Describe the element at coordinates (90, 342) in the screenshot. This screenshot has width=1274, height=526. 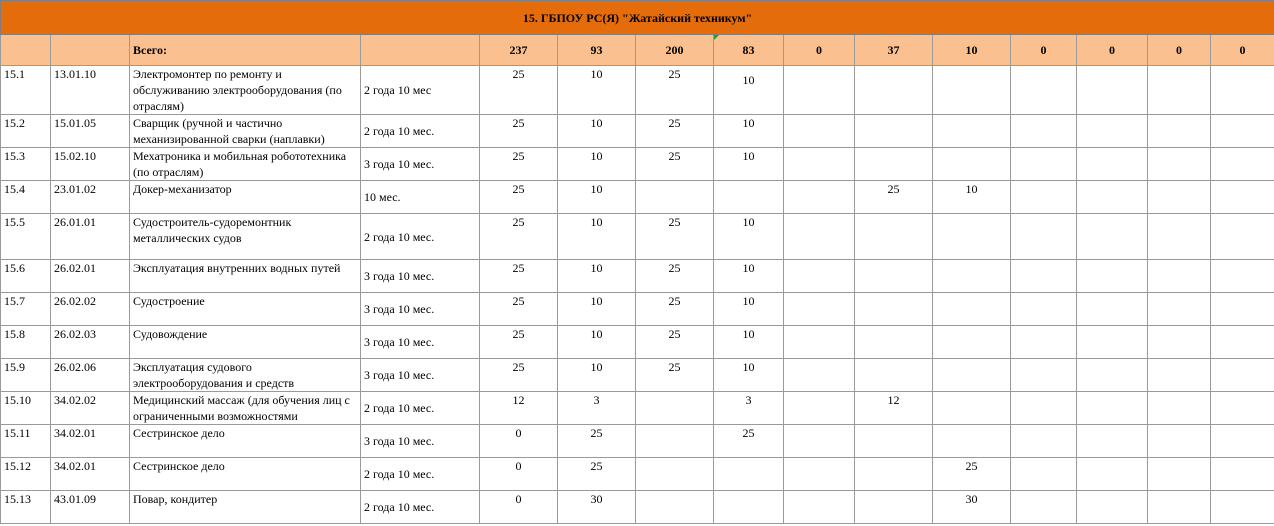
I see `specialty-code: 26.02.03` at that location.